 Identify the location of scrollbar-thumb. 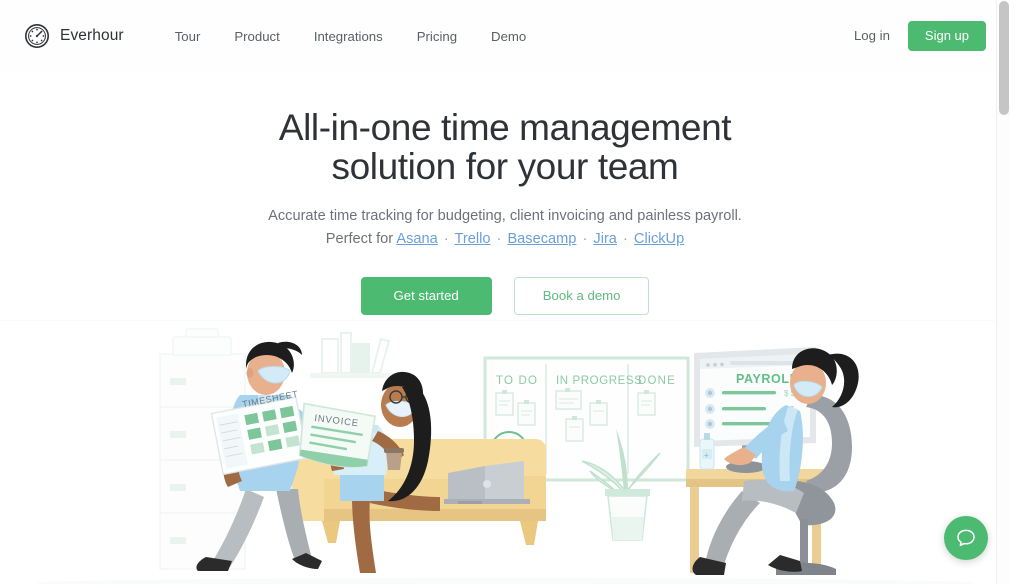
(1004, 58).